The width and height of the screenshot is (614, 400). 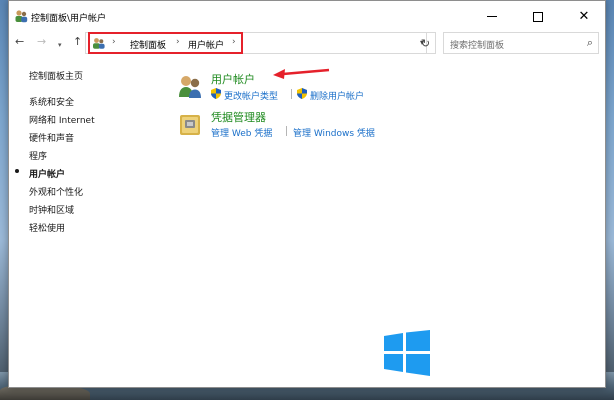 I want to click on user-accounts-app-icon, so click(x=21, y=16).